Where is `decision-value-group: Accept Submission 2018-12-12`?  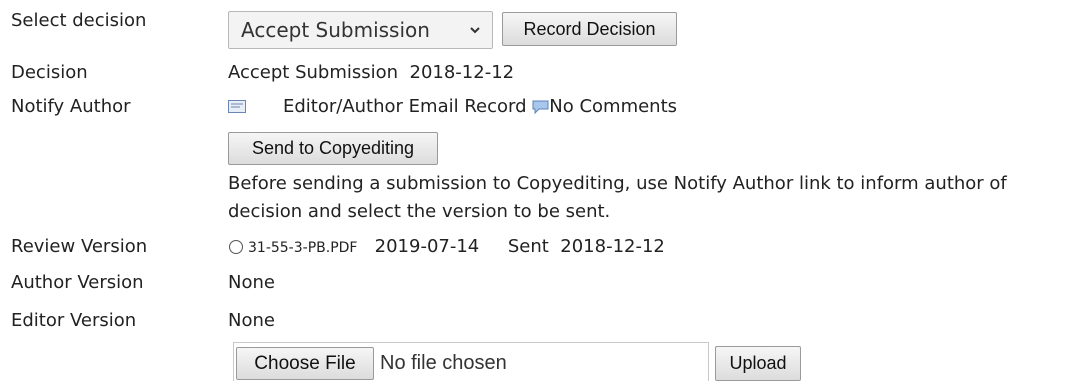 decision-value-group: Accept Submission 2018-12-12 is located at coordinates (371, 73).